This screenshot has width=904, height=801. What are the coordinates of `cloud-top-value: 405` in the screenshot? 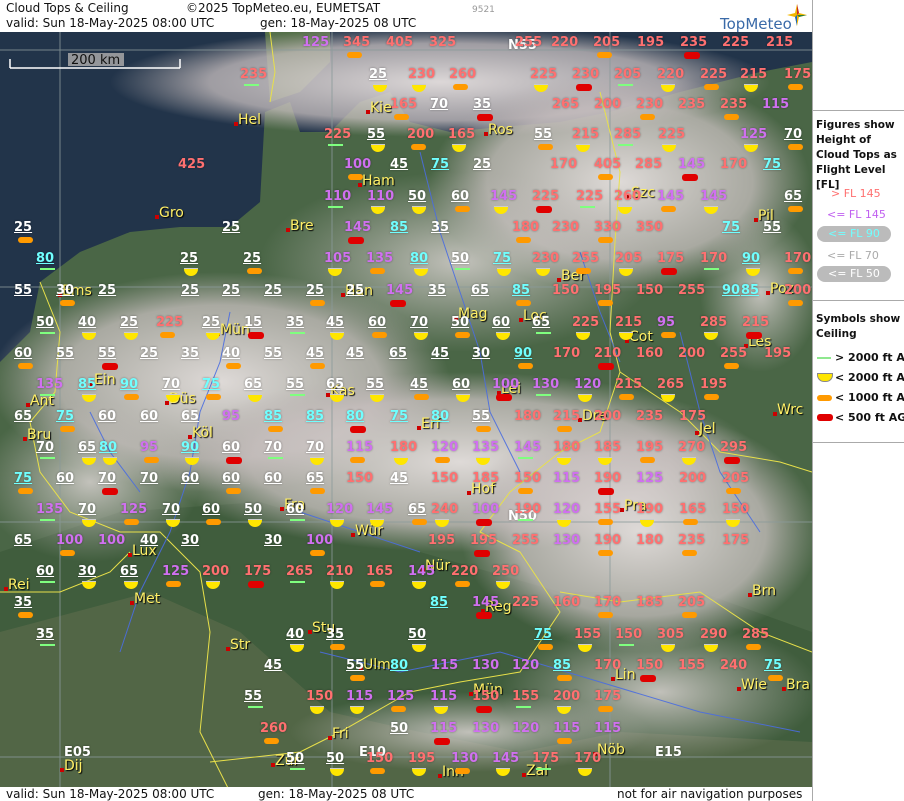 It's located at (608, 164).